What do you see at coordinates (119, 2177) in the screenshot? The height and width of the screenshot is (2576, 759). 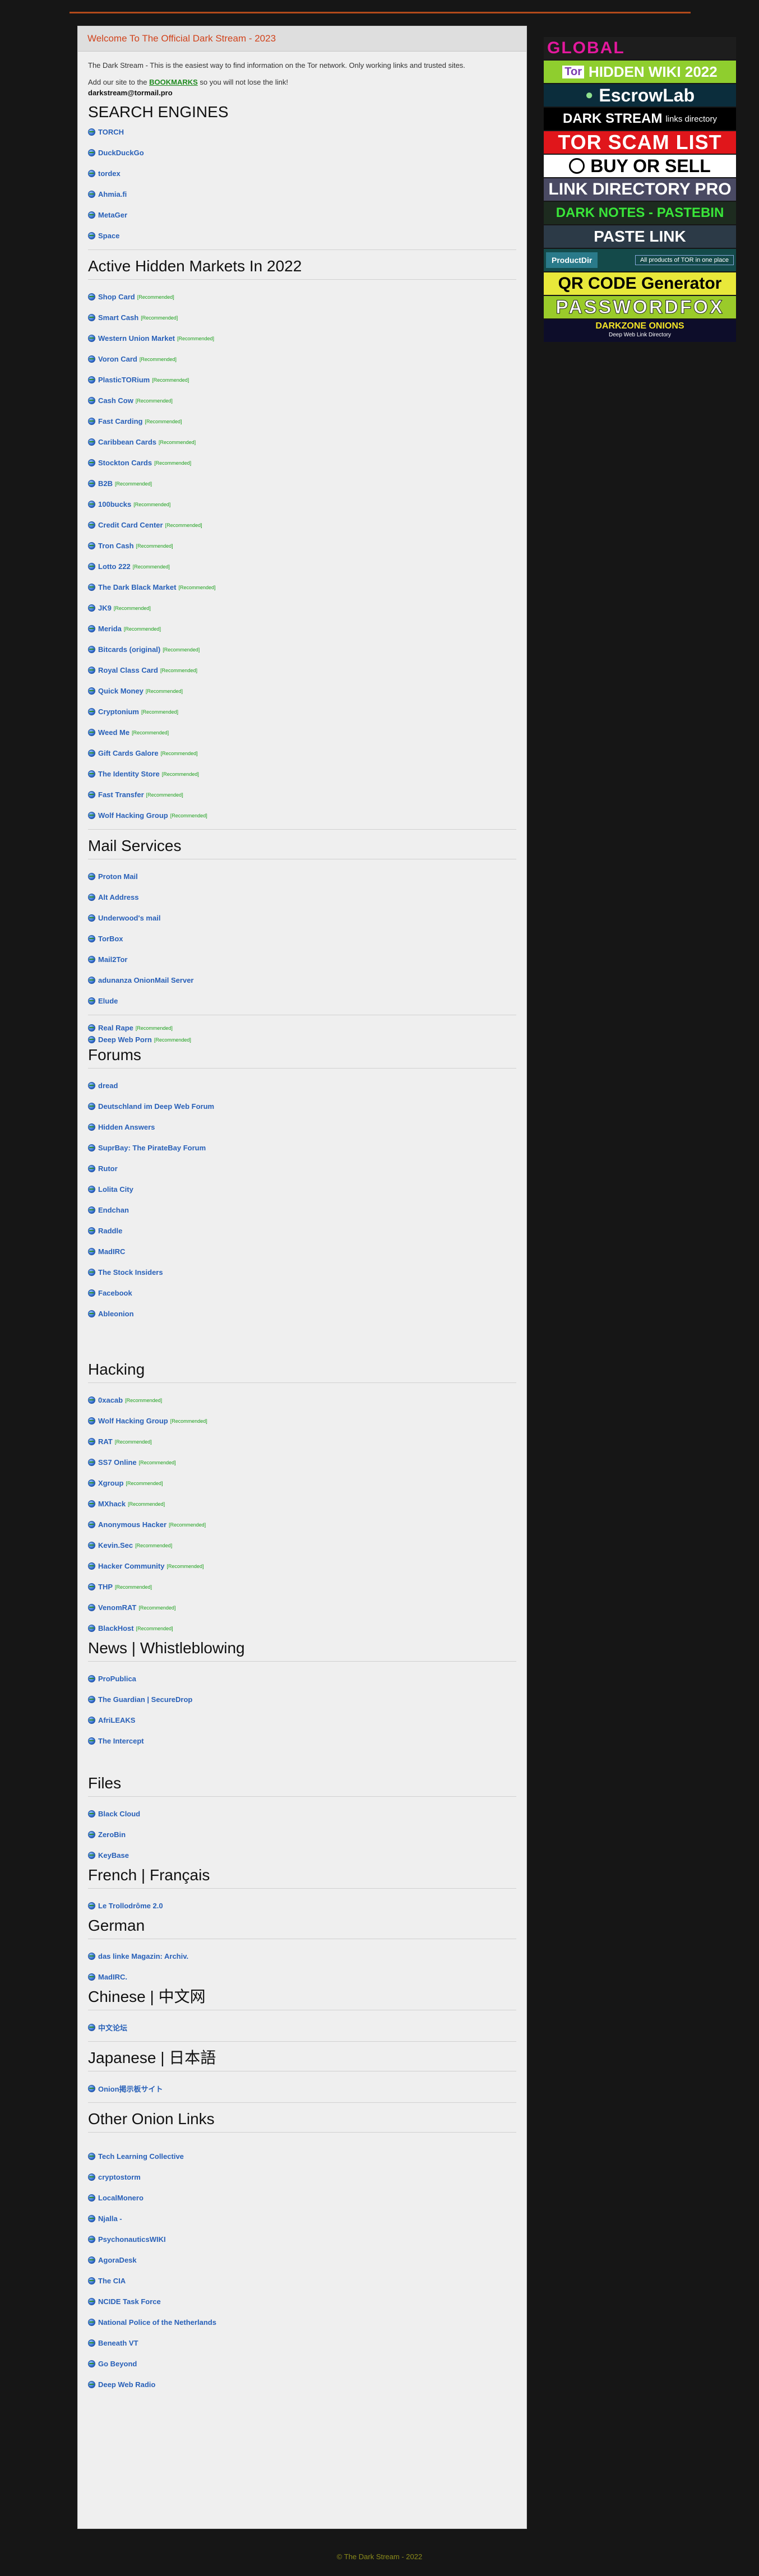 I see `onion-link: cryptostorm` at bounding box center [119, 2177].